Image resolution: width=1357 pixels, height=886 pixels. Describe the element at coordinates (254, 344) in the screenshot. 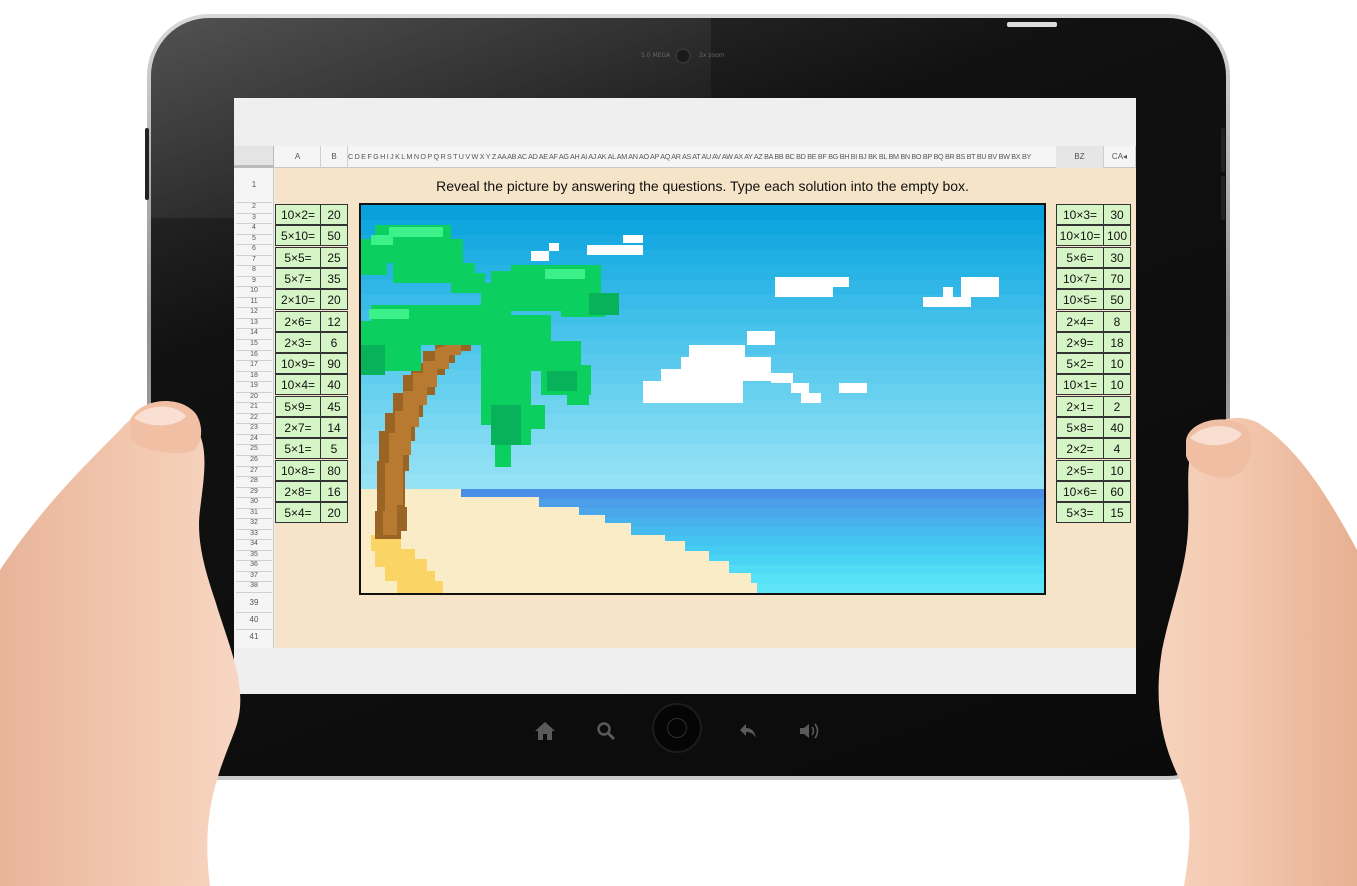

I see `row-header: 15` at that location.